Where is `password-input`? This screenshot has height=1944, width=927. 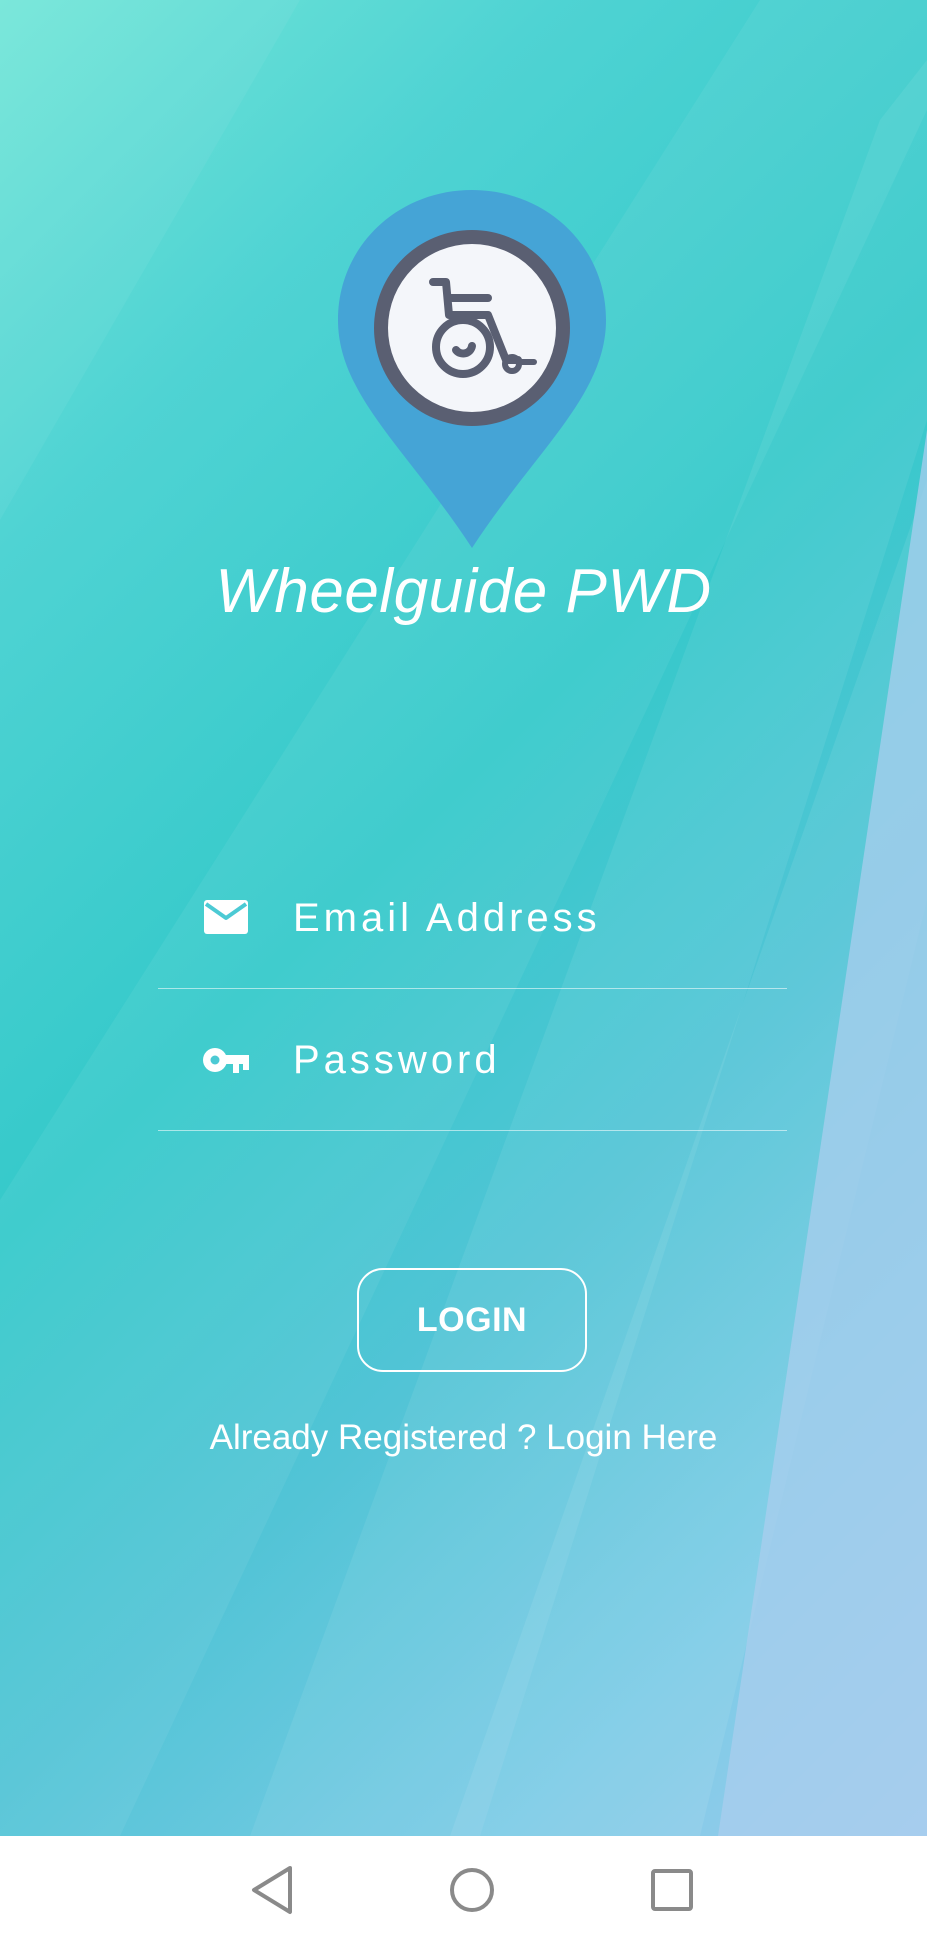
password-input is located at coordinates (528, 1060).